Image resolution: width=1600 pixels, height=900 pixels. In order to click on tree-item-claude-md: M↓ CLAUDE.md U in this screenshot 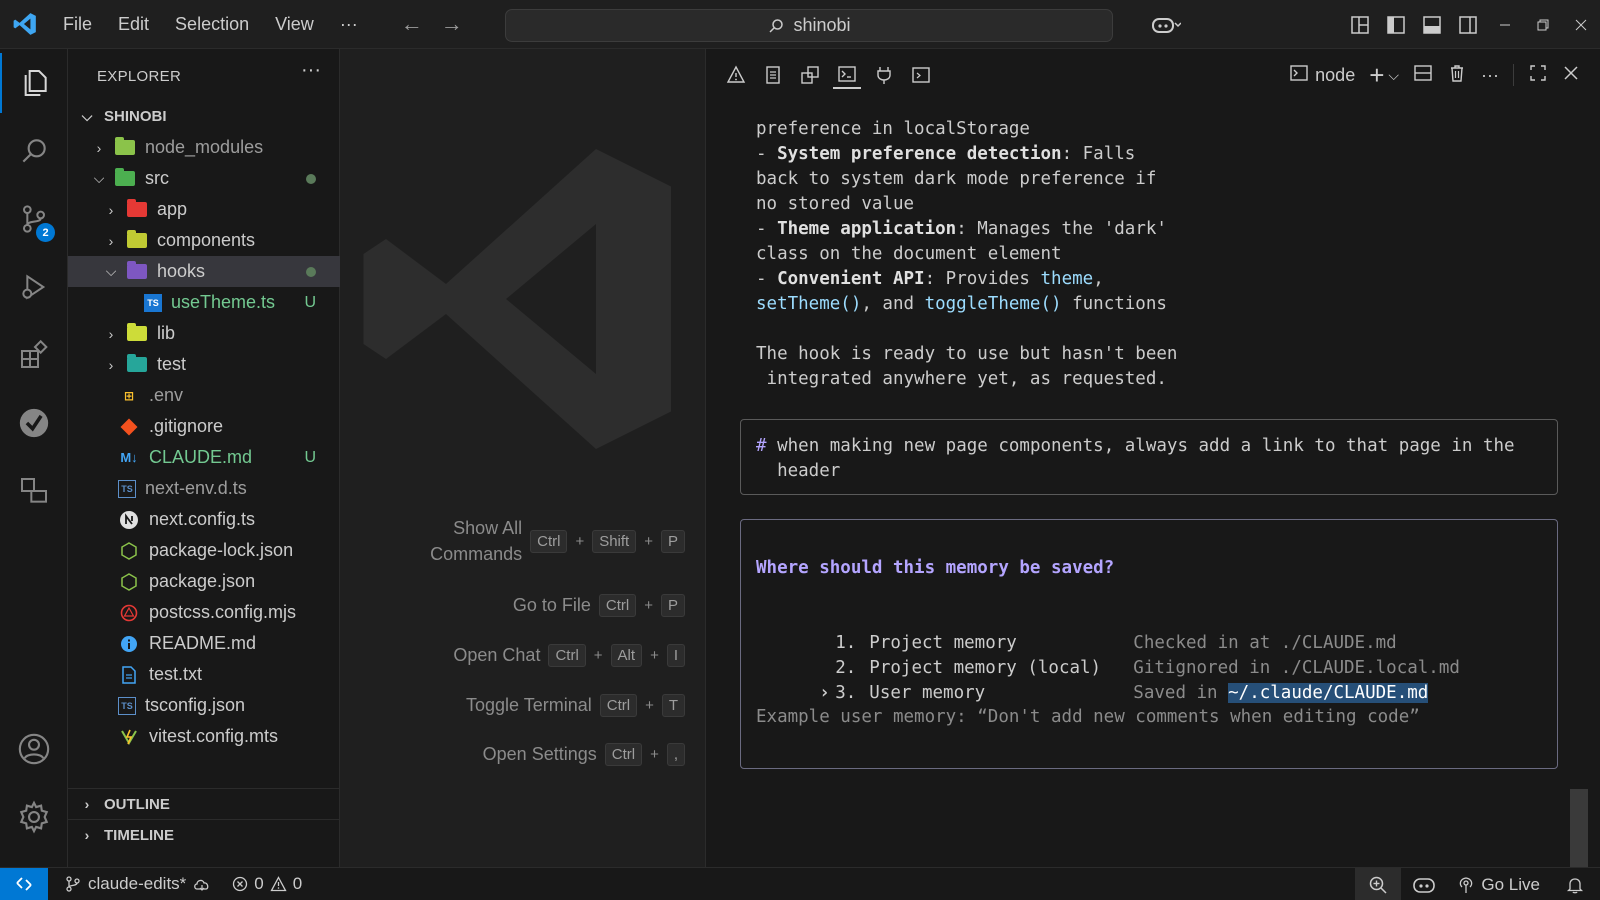, I will do `click(204, 457)`.